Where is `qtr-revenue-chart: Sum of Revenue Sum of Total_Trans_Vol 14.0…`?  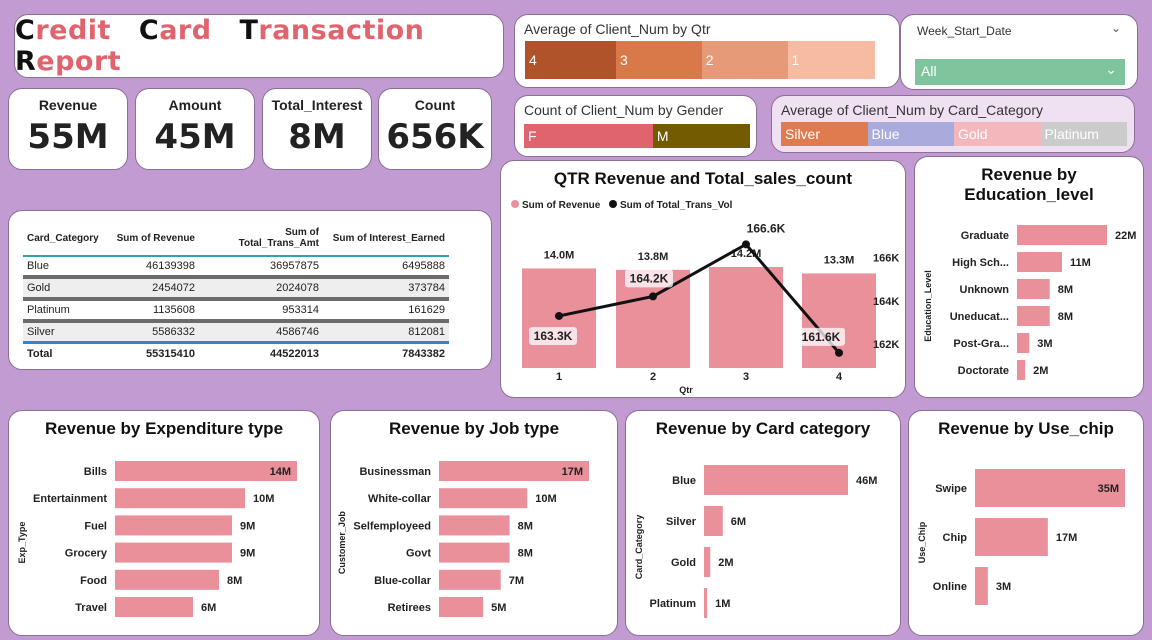 qtr-revenue-chart: Sum of Revenue Sum of Total_Trans_Vol 14.0… is located at coordinates (705, 297).